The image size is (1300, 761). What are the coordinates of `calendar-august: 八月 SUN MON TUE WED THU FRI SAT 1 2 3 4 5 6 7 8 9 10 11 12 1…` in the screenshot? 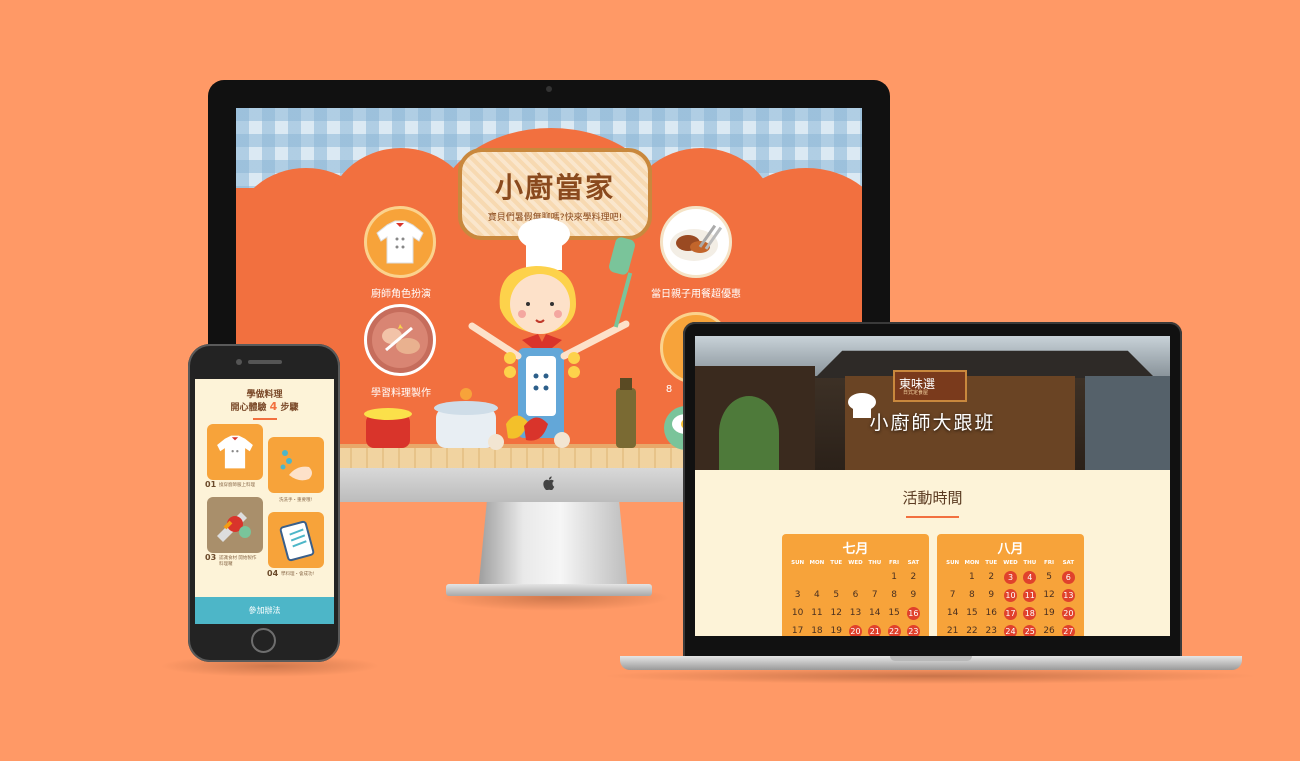 It's located at (1010, 585).